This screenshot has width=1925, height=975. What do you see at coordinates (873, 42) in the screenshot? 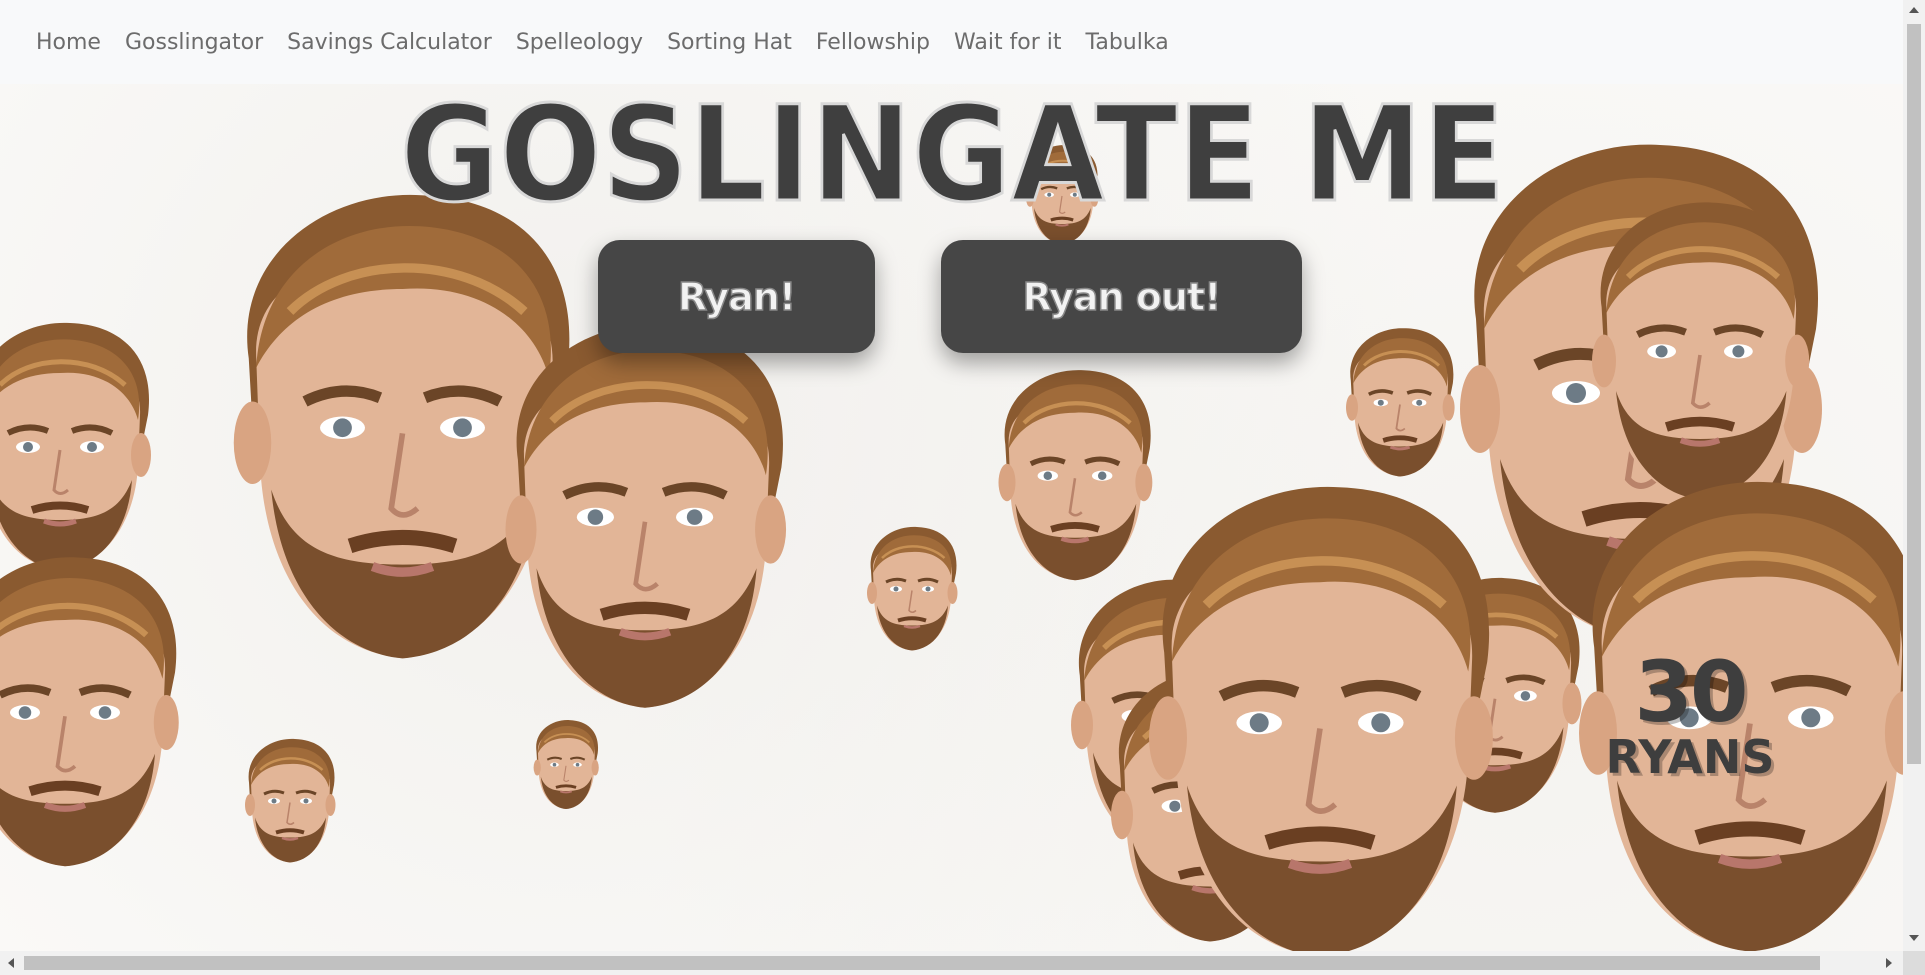
I see `nav-link-fellowship: Fellowship` at bounding box center [873, 42].